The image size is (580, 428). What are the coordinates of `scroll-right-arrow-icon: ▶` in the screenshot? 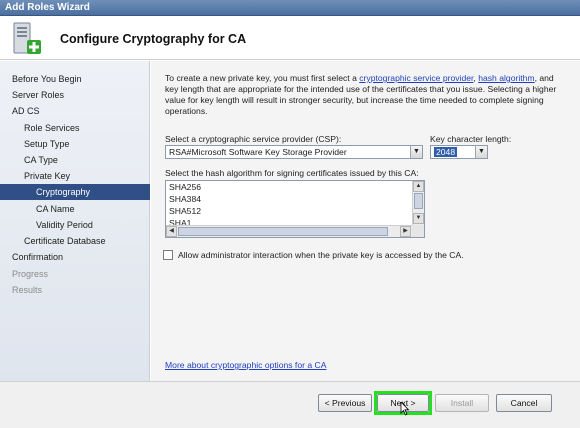 It's located at (405, 231).